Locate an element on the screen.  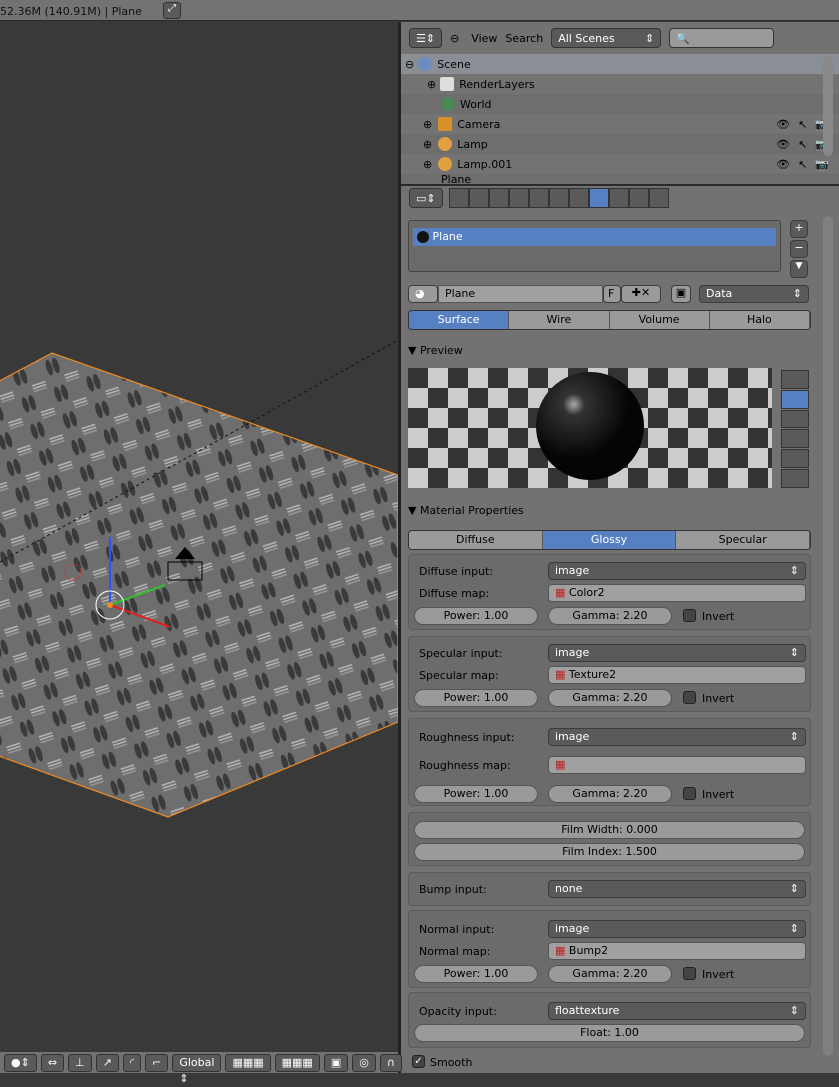
snap-icon: ∩ is located at coordinates (390, 1062).